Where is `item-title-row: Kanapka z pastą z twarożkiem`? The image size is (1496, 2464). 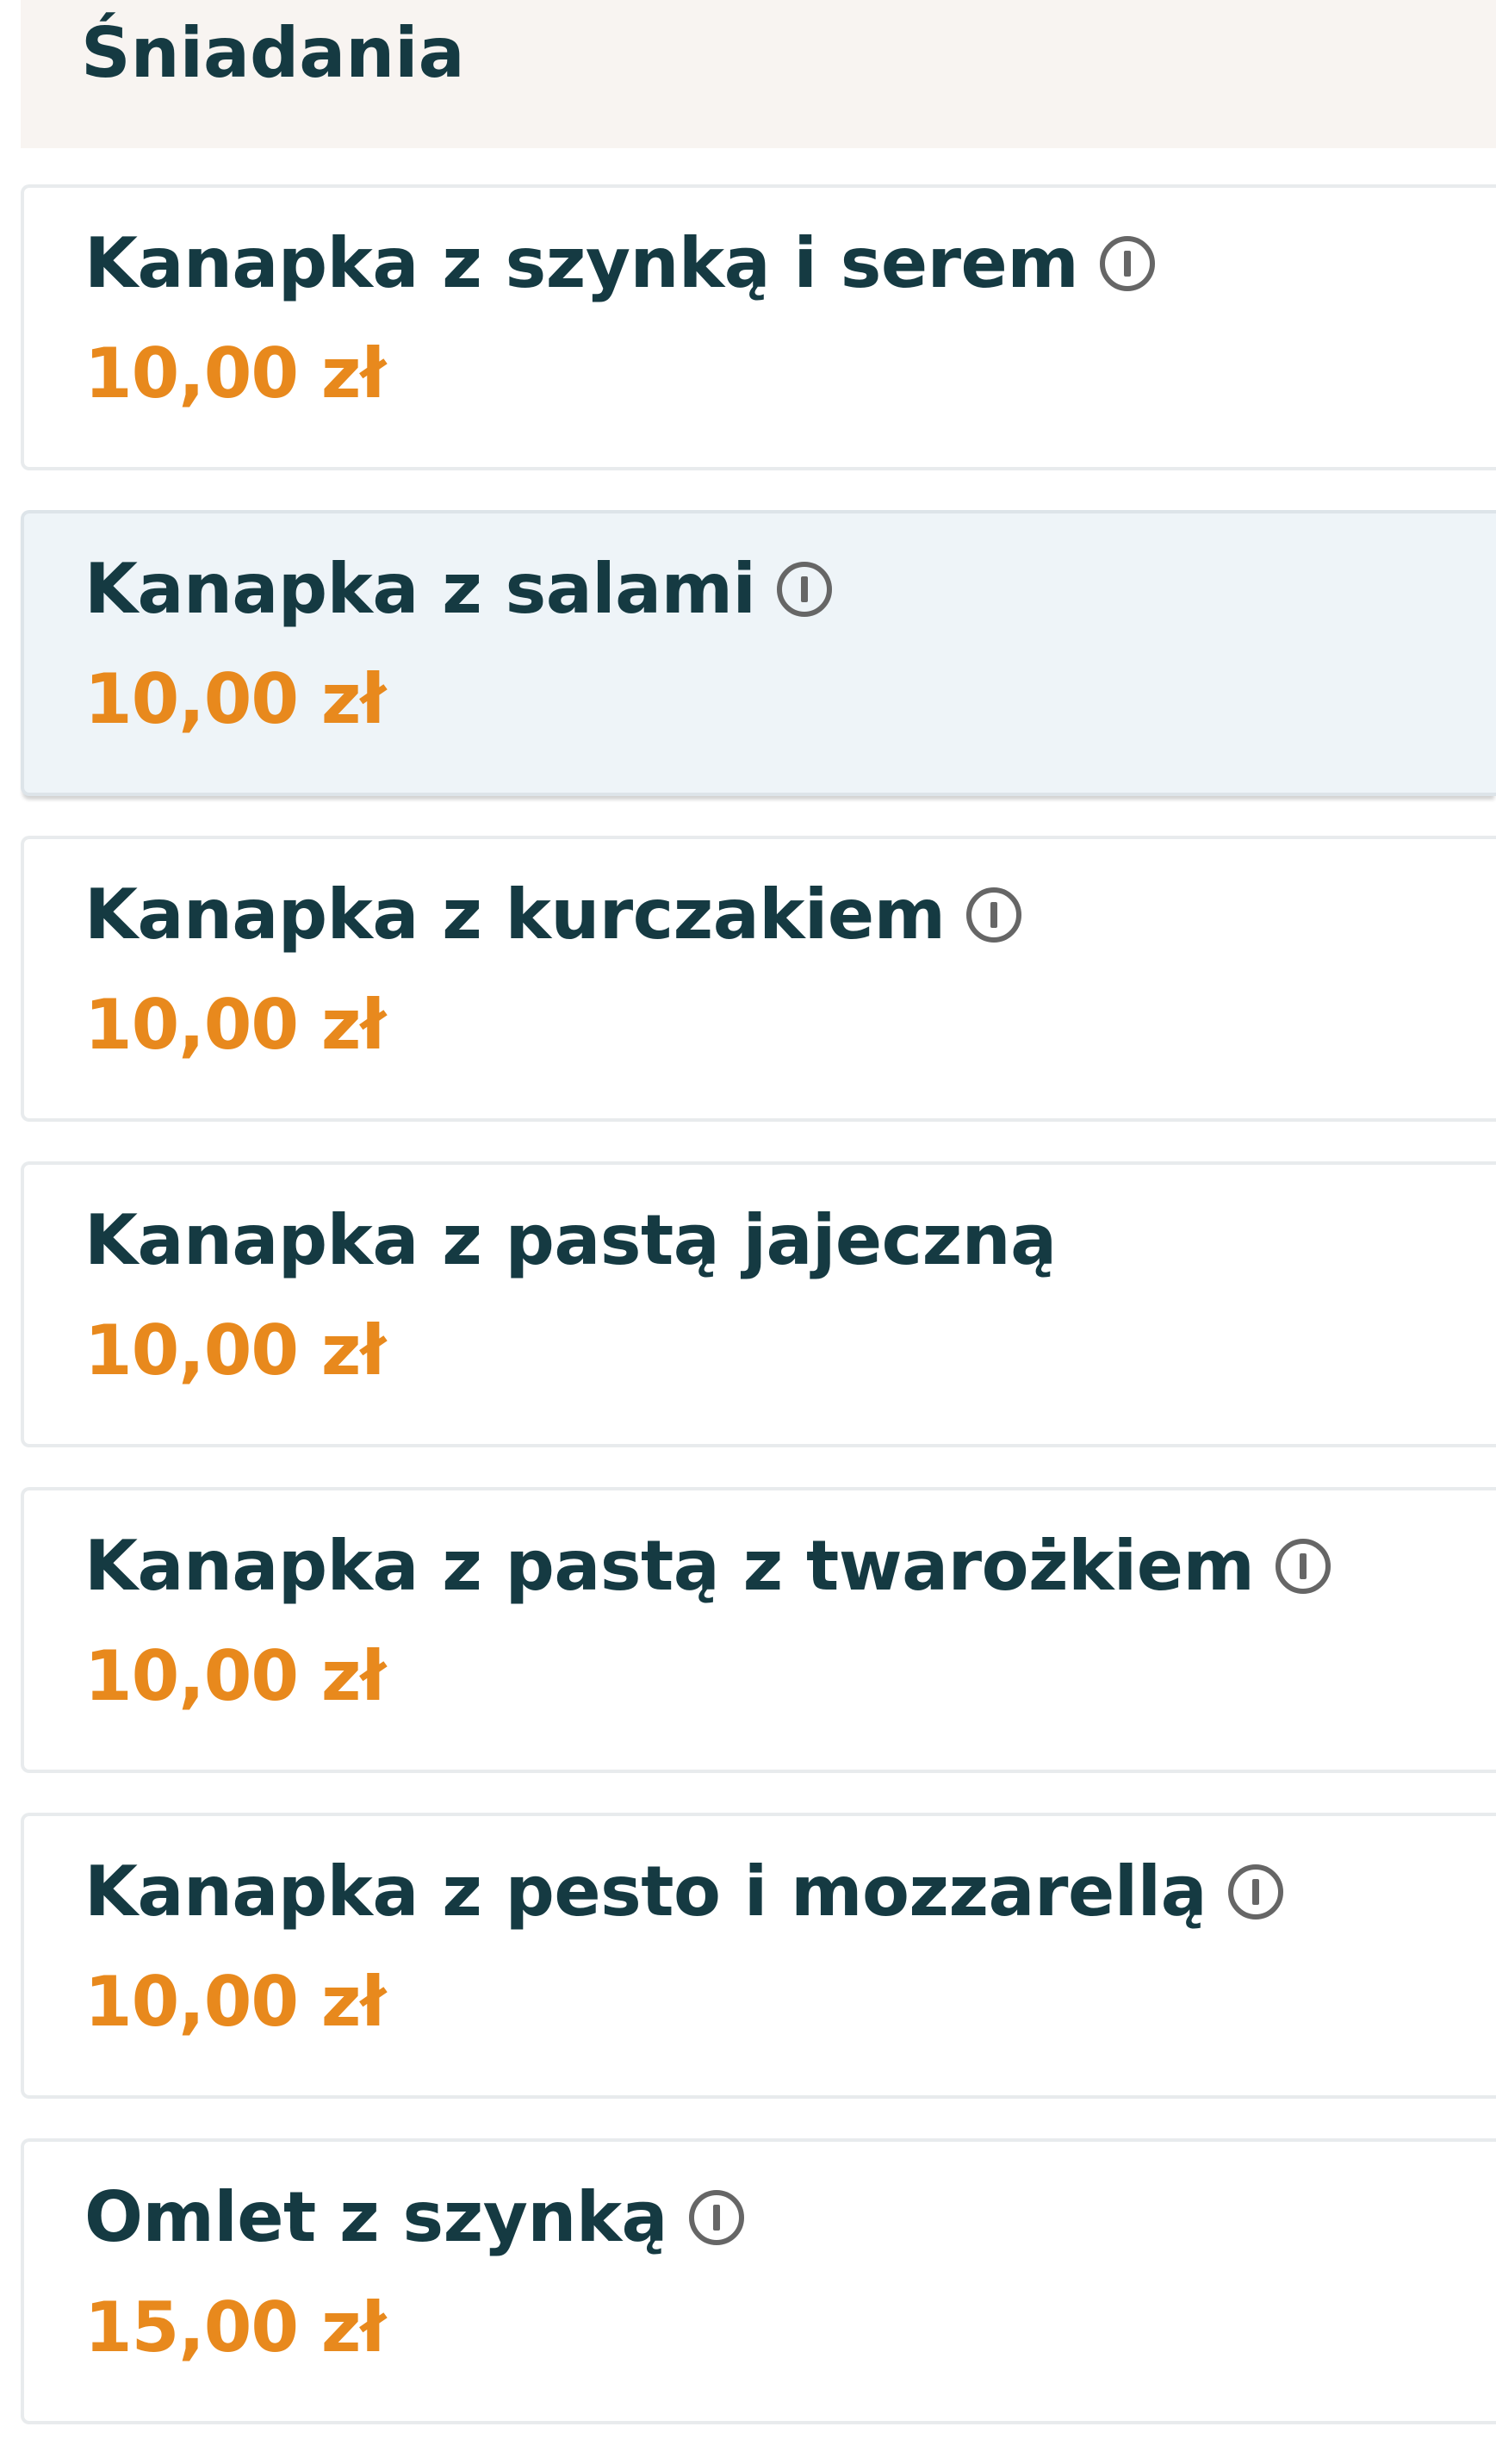 item-title-row: Kanapka z pastą z twarożkiem is located at coordinates (708, 1566).